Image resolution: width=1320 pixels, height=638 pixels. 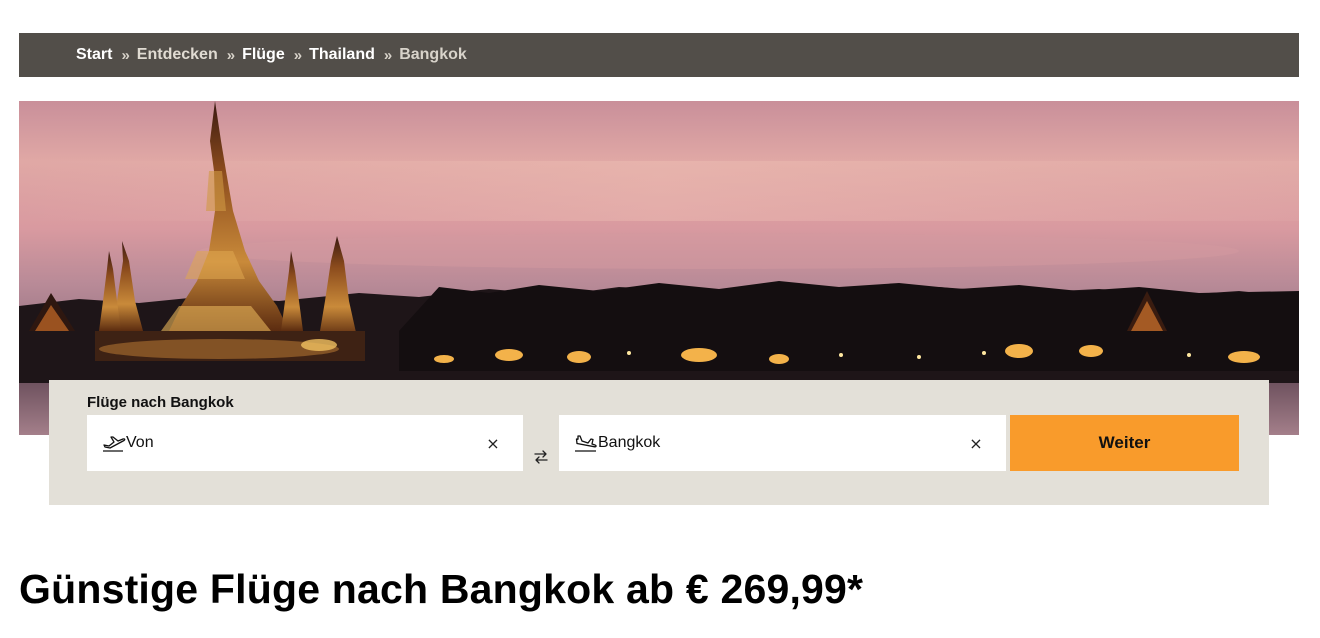 I want to click on breadcrumb-item-fluege: Flüge, so click(x=263, y=55).